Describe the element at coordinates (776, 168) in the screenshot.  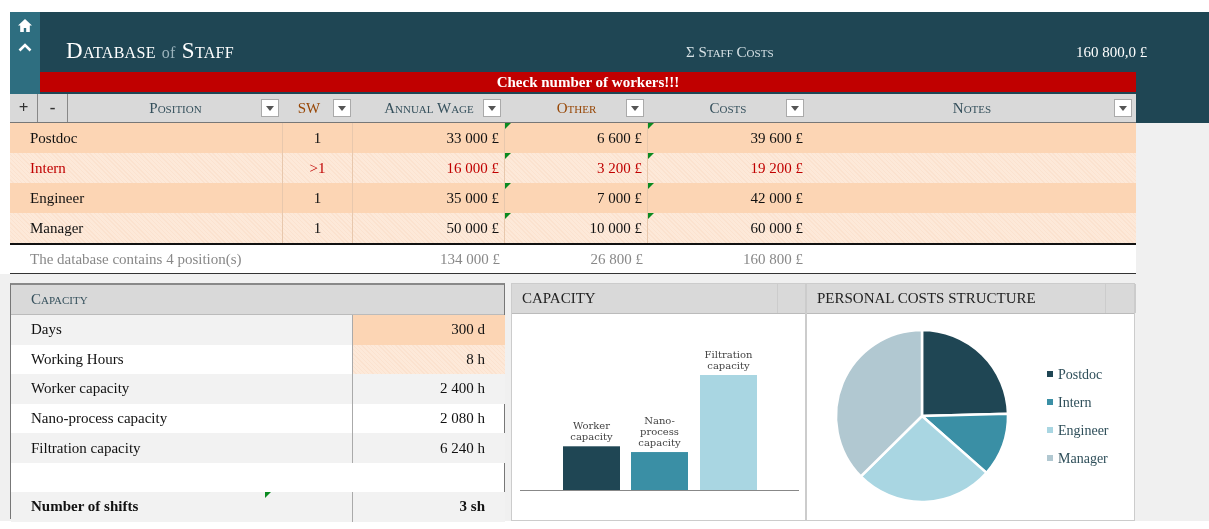
I see `table-cell: 19 200 £` at that location.